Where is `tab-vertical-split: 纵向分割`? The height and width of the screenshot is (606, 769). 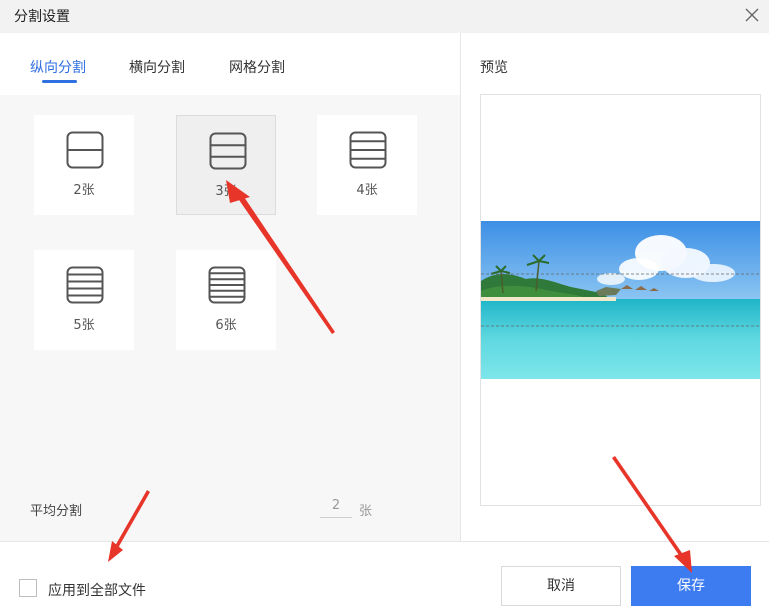
tab-vertical-split: 纵向分割 is located at coordinates (58, 67).